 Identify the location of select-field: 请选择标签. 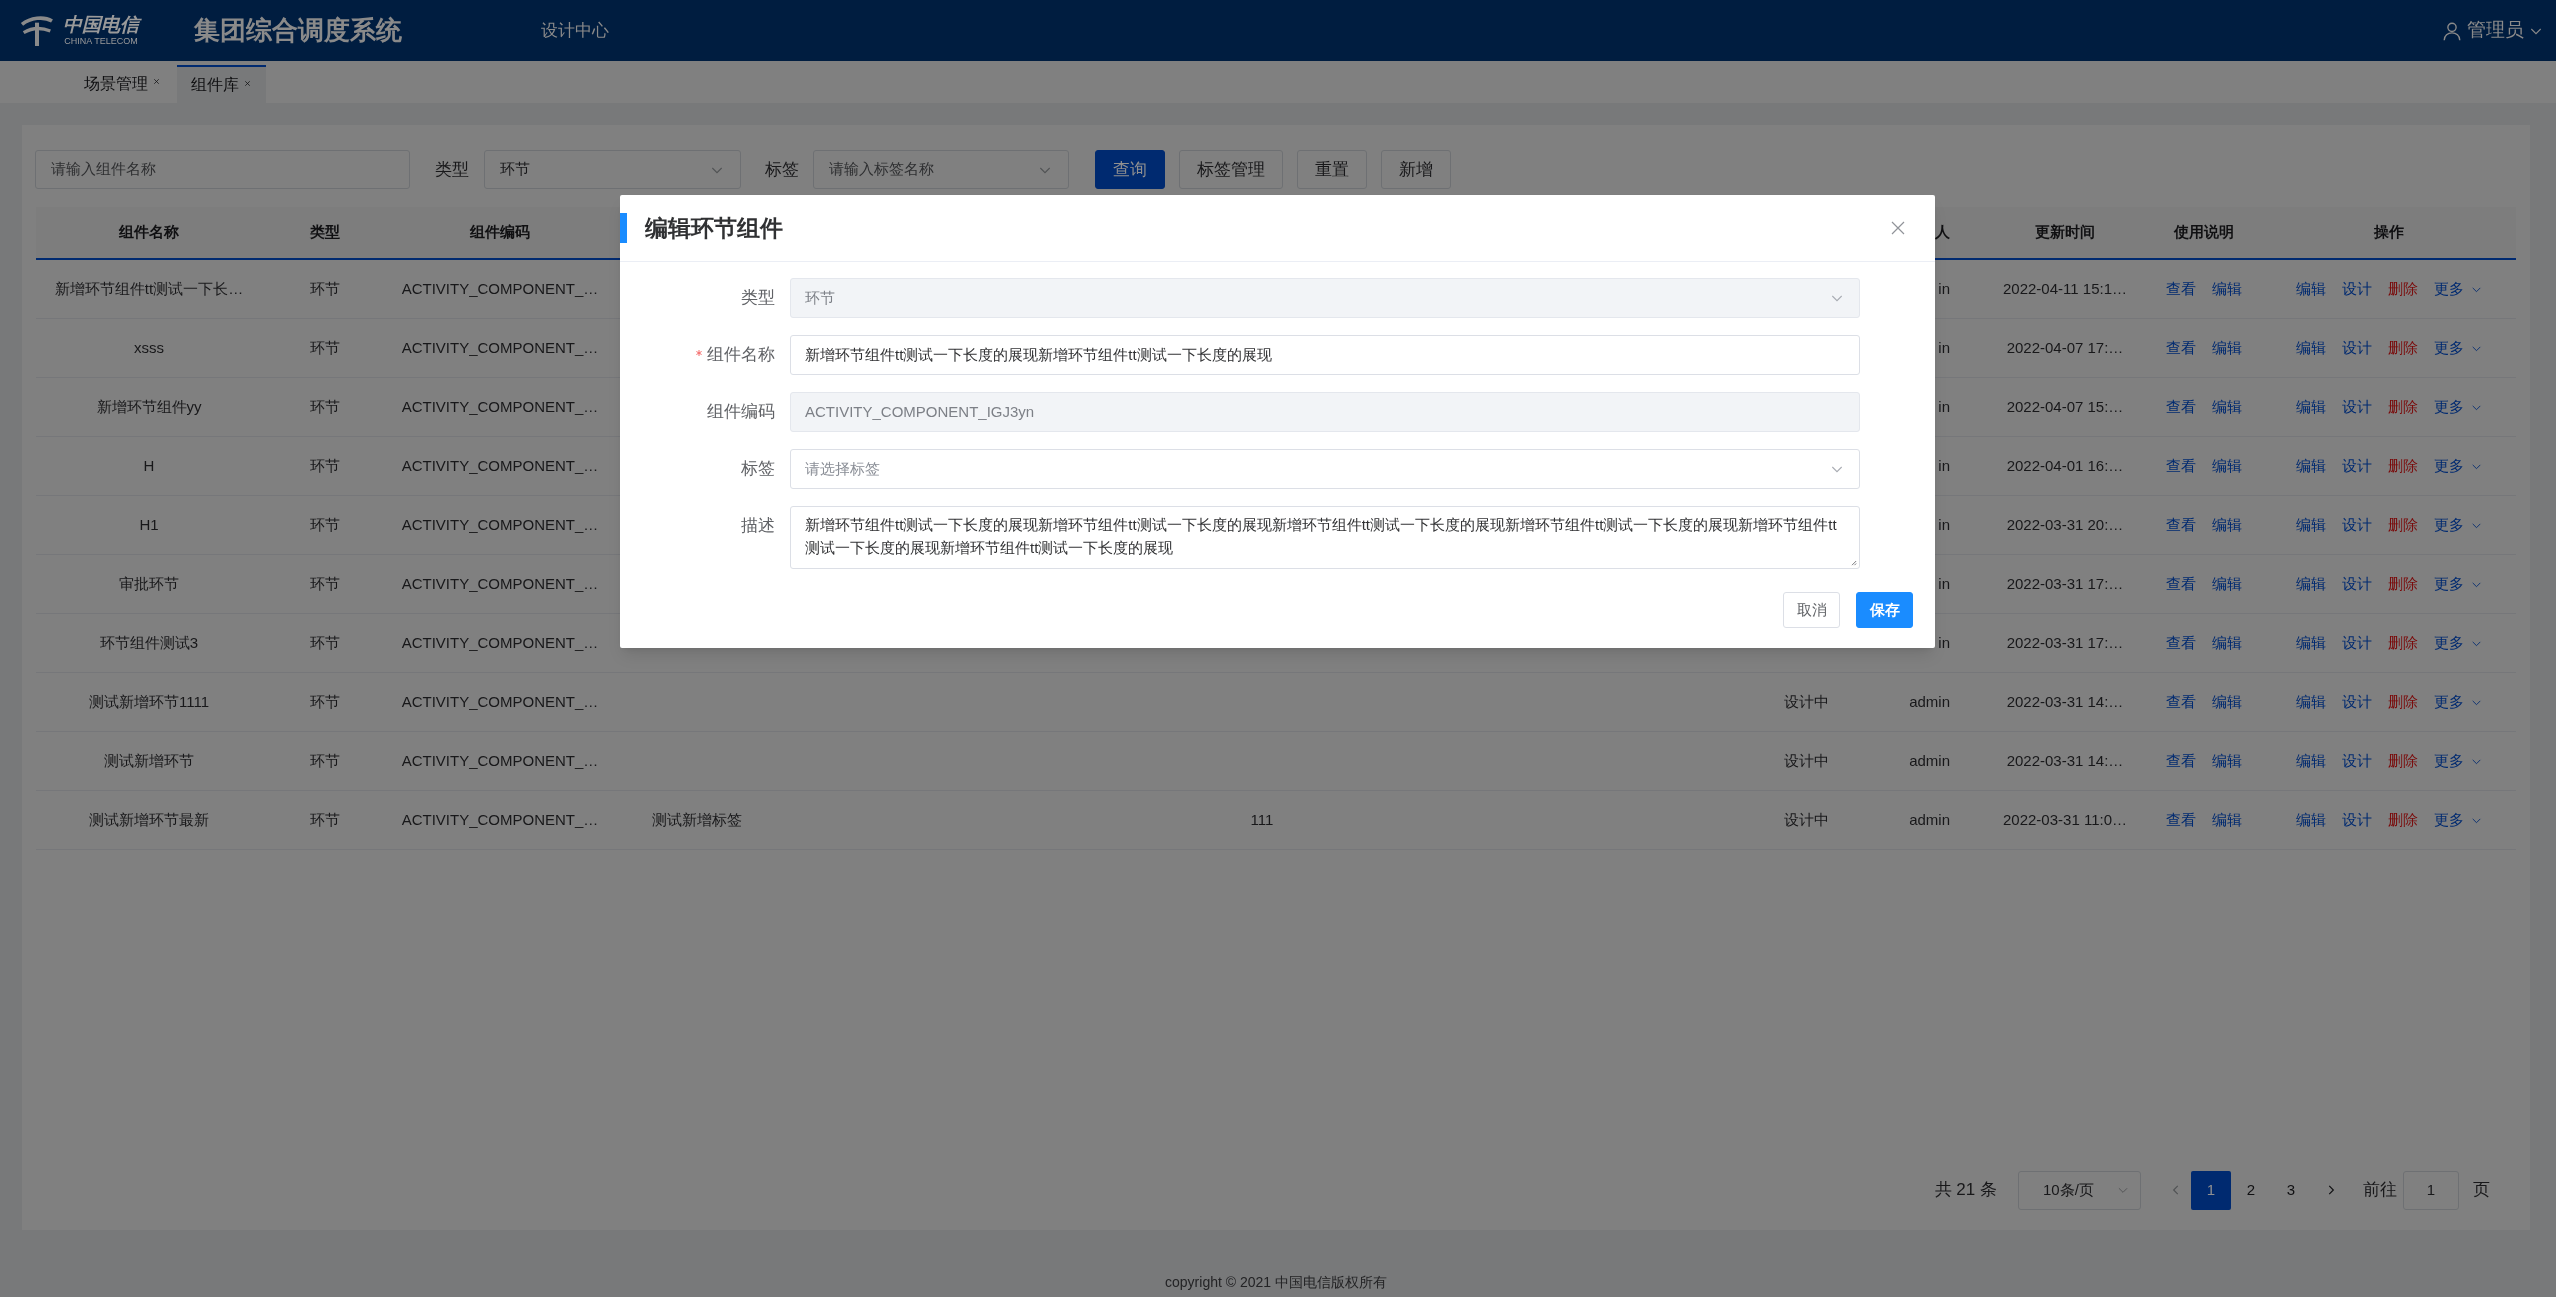
(1325, 469).